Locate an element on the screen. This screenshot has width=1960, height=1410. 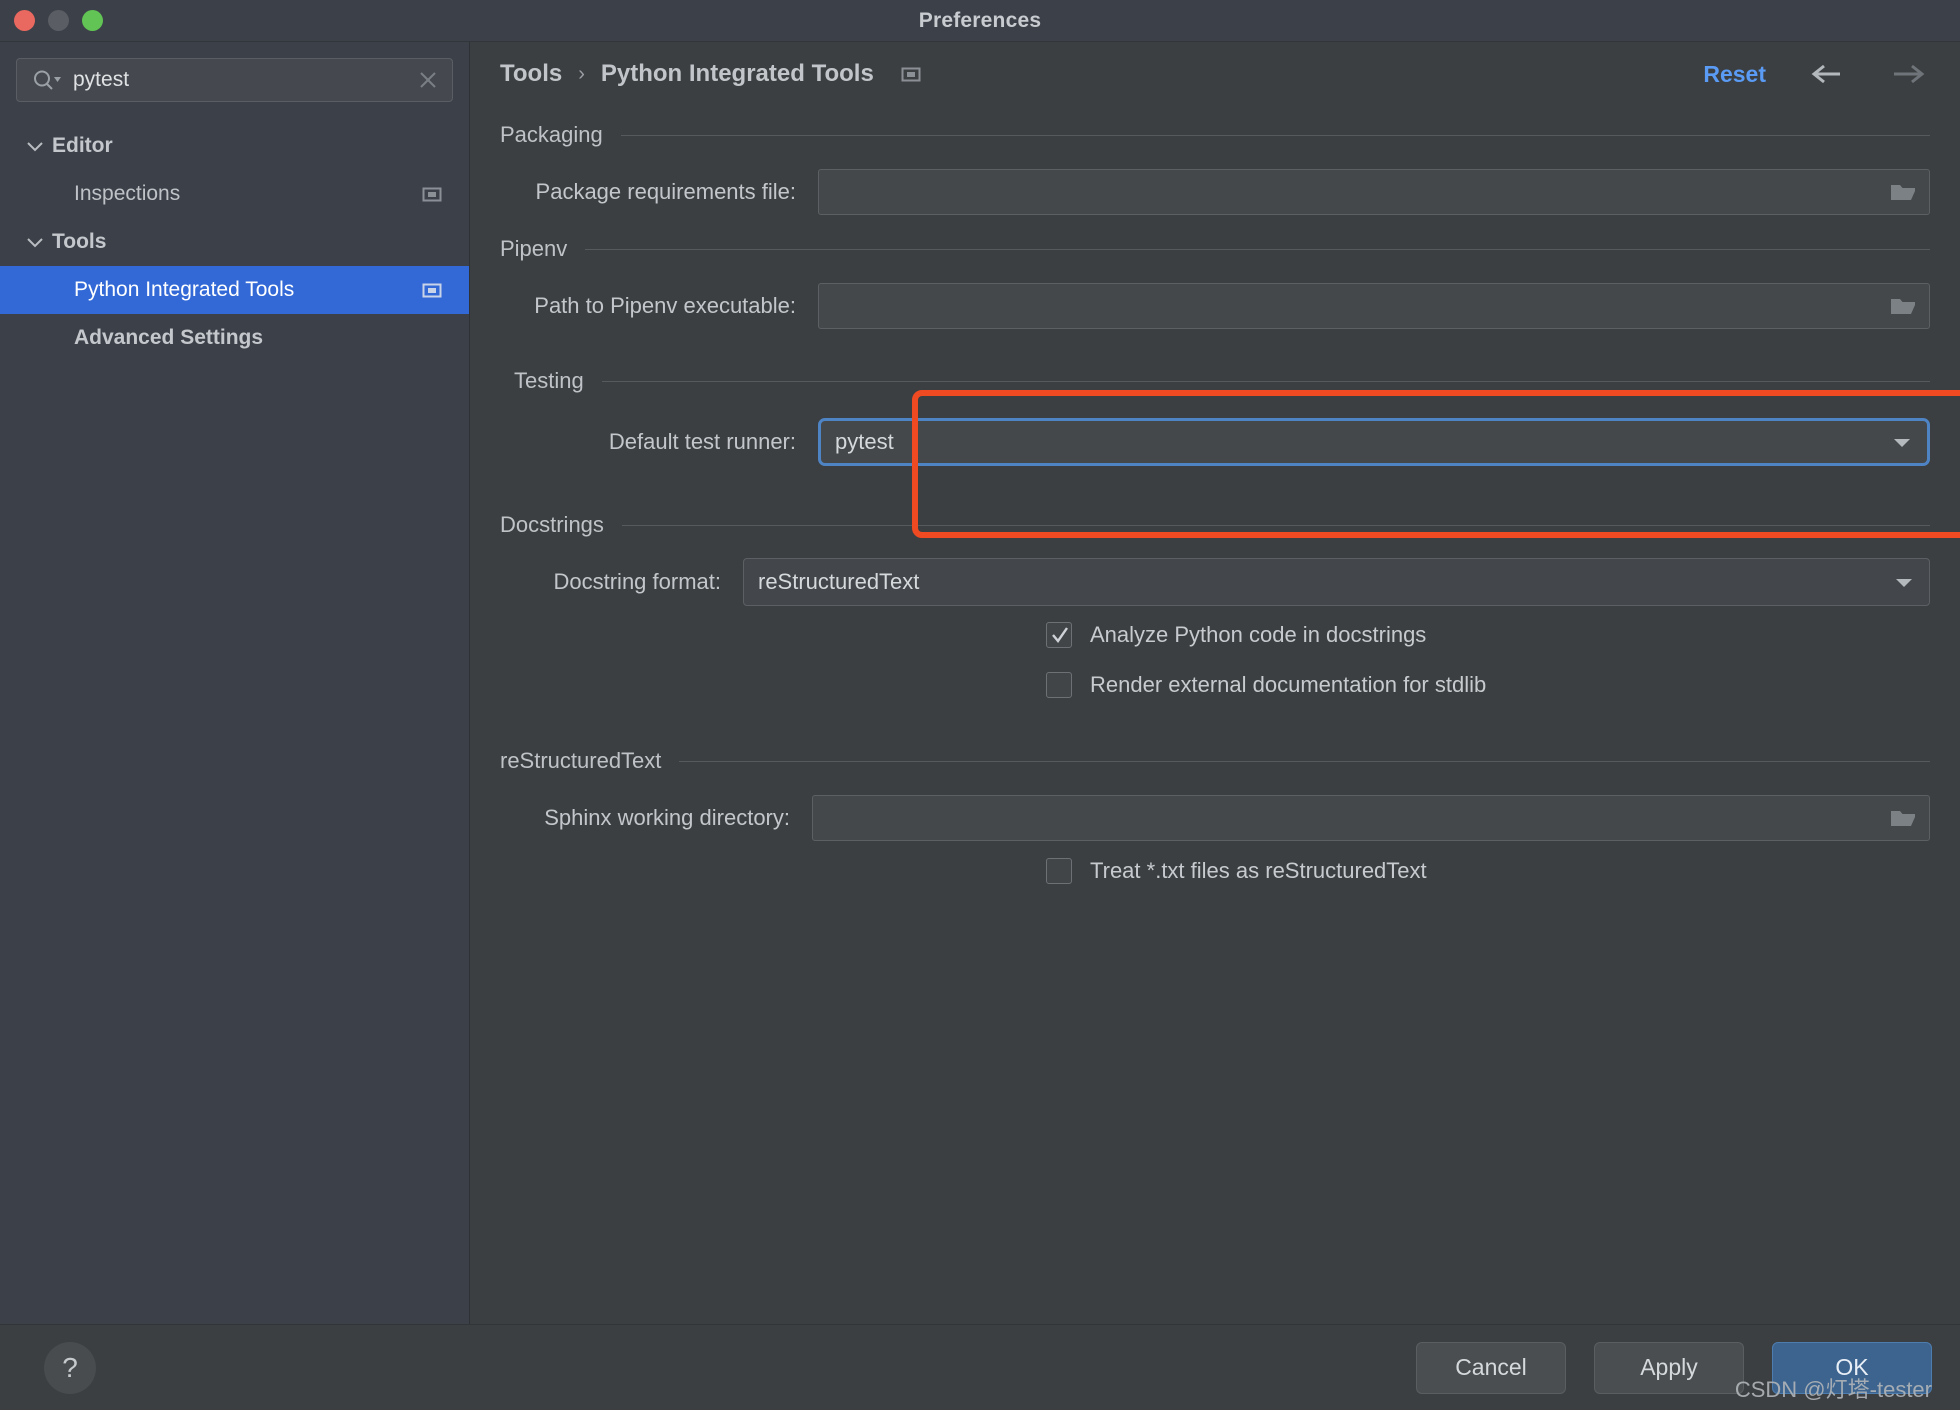
breadcrumb-item-tools: Tools is located at coordinates (531, 74).